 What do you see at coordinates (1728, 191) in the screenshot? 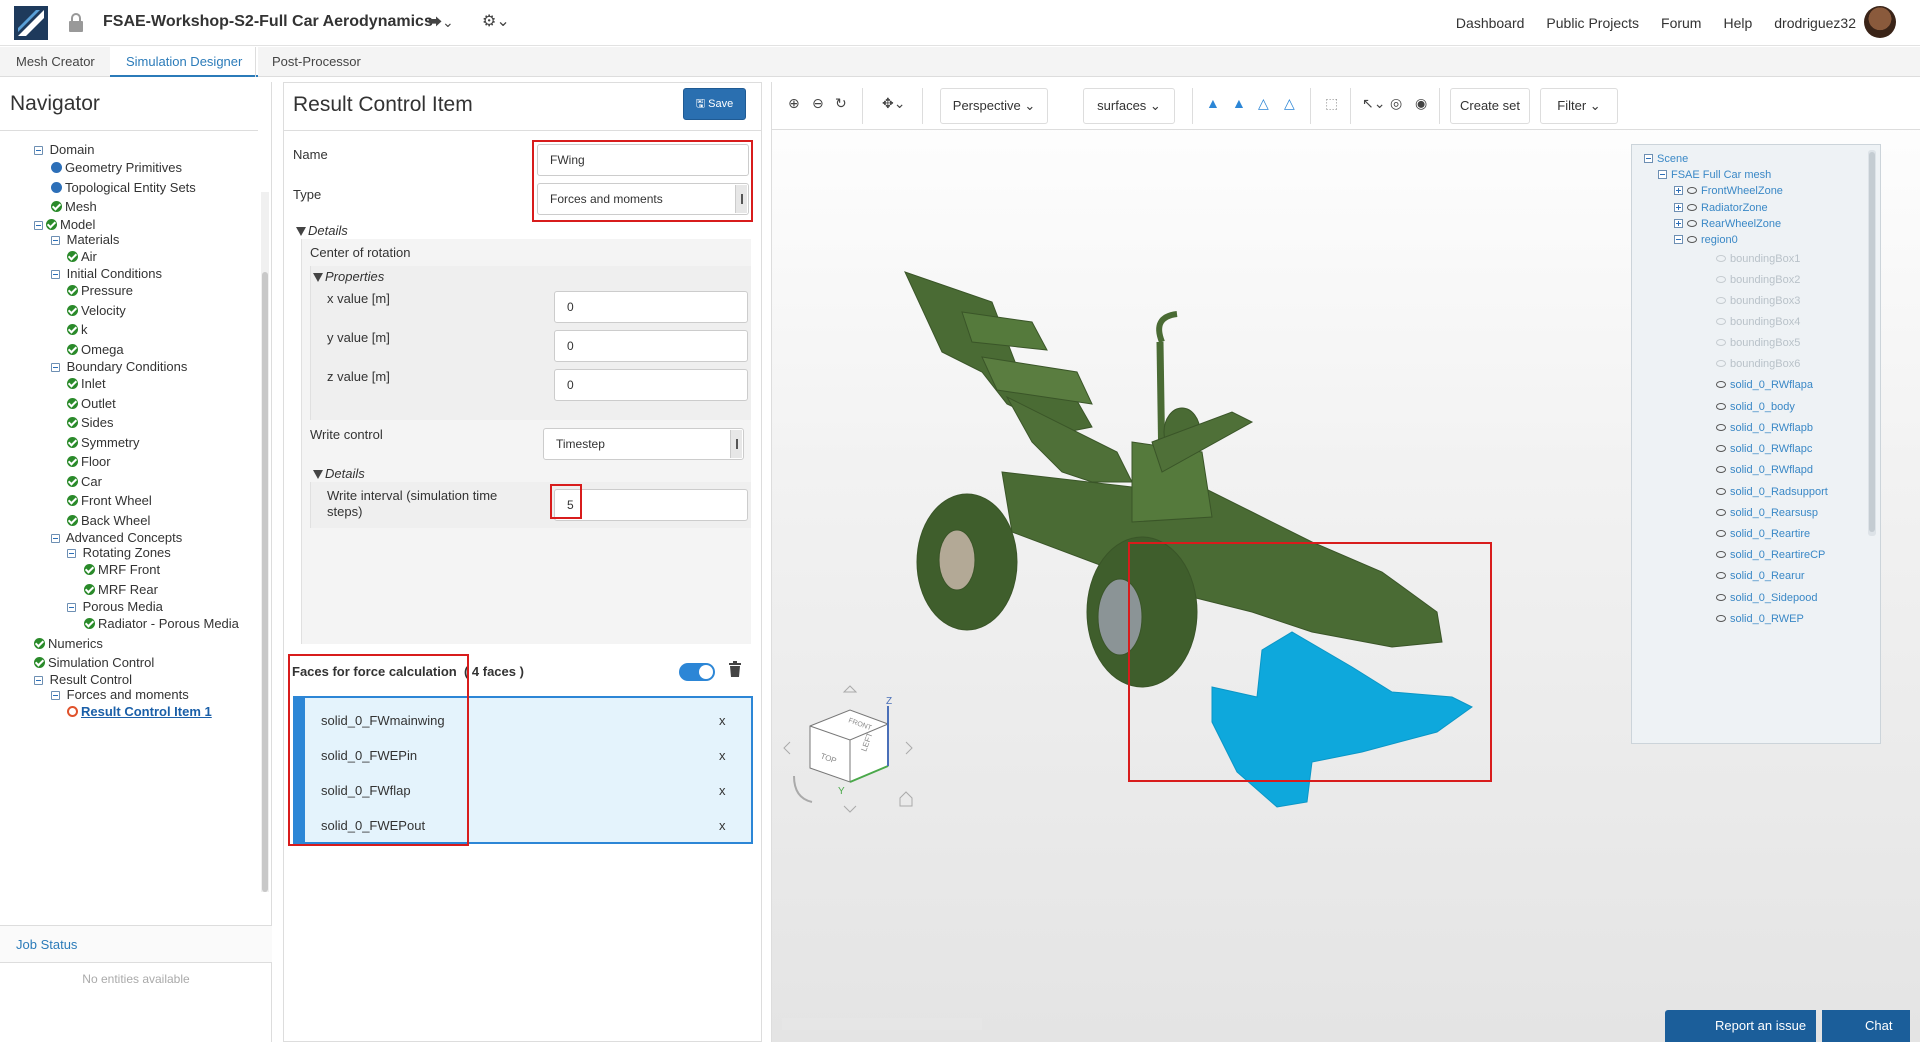
I see `scene-tree-item: FrontWheelZone` at bounding box center [1728, 191].